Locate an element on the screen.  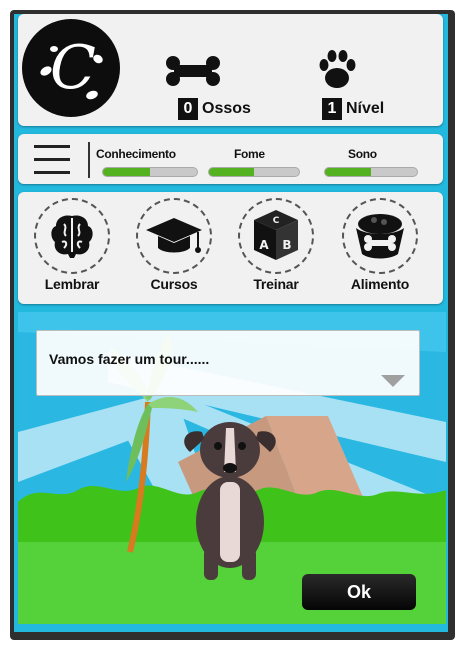
abc-cube-icon: C A B is located at coordinates (276, 235).